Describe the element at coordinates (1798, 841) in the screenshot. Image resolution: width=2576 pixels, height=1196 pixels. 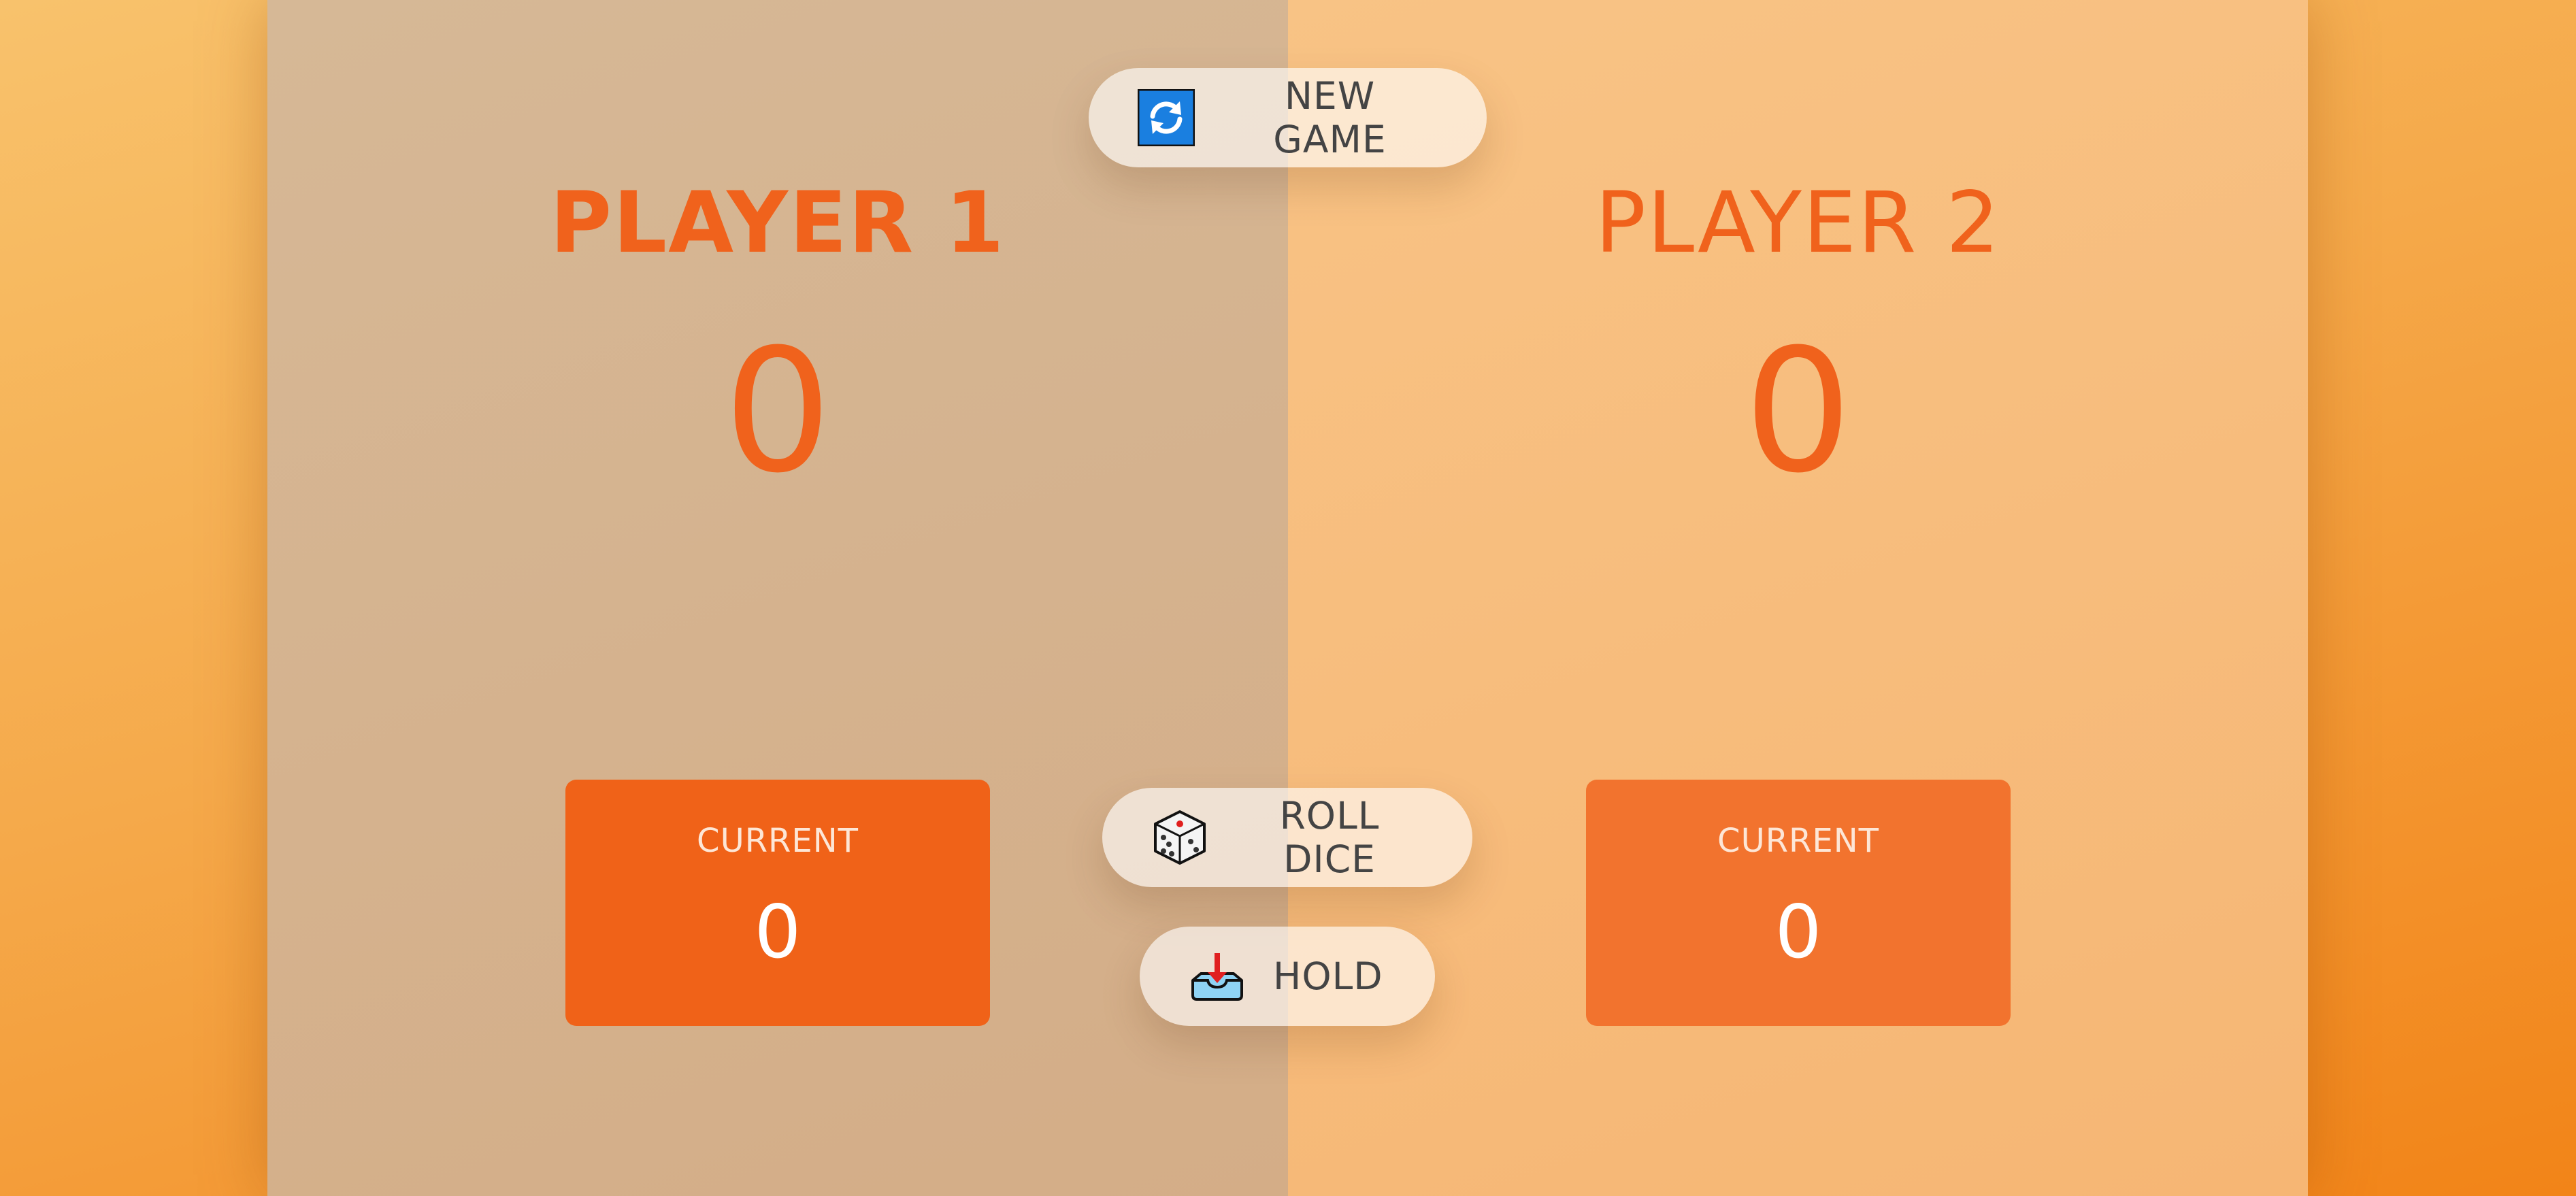
I see `player-2-current-label: CURRENT` at that location.